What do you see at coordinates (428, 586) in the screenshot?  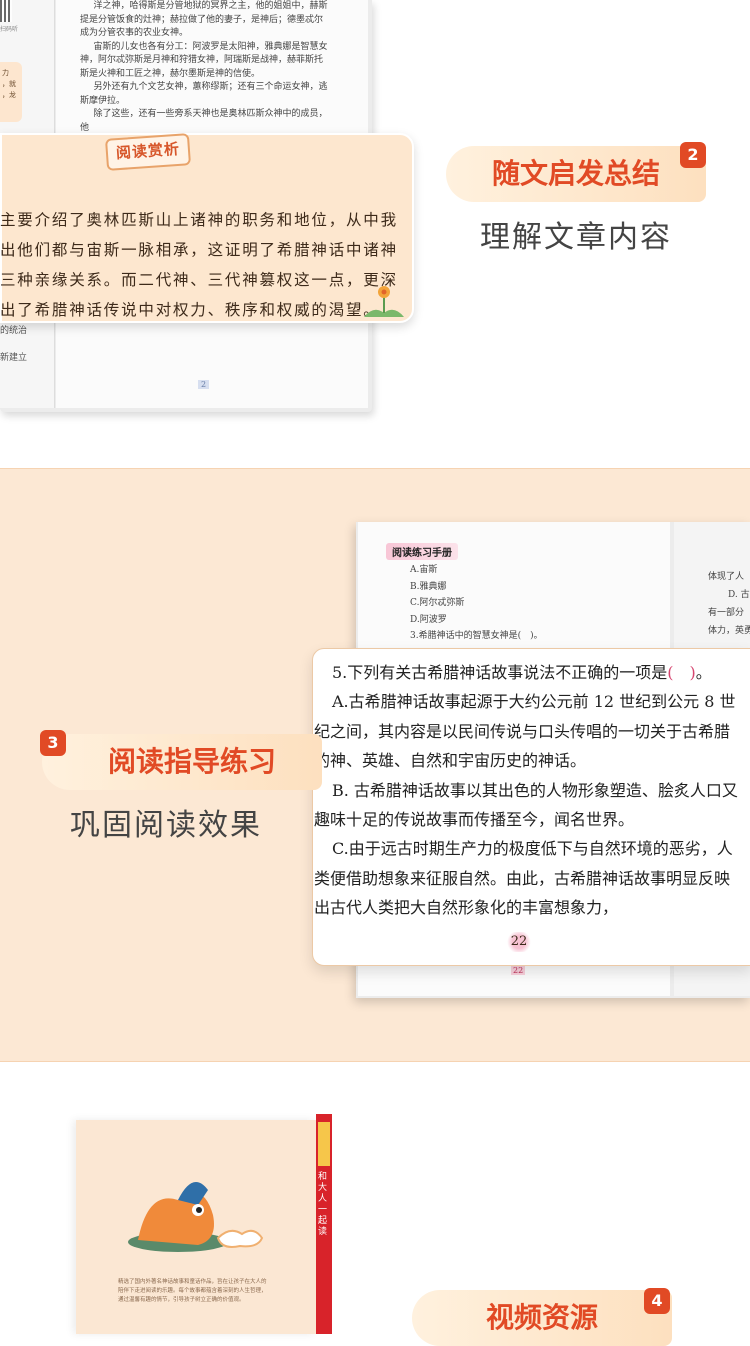 I see `option: B.雅典娜` at bounding box center [428, 586].